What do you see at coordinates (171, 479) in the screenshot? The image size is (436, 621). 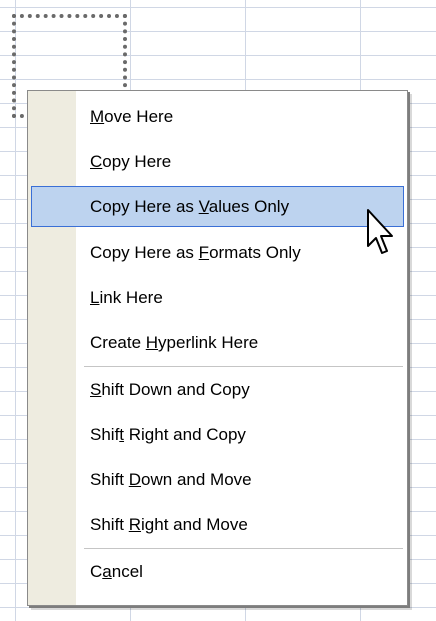 I see `menu-item-label: Shift Down and Move` at bounding box center [171, 479].